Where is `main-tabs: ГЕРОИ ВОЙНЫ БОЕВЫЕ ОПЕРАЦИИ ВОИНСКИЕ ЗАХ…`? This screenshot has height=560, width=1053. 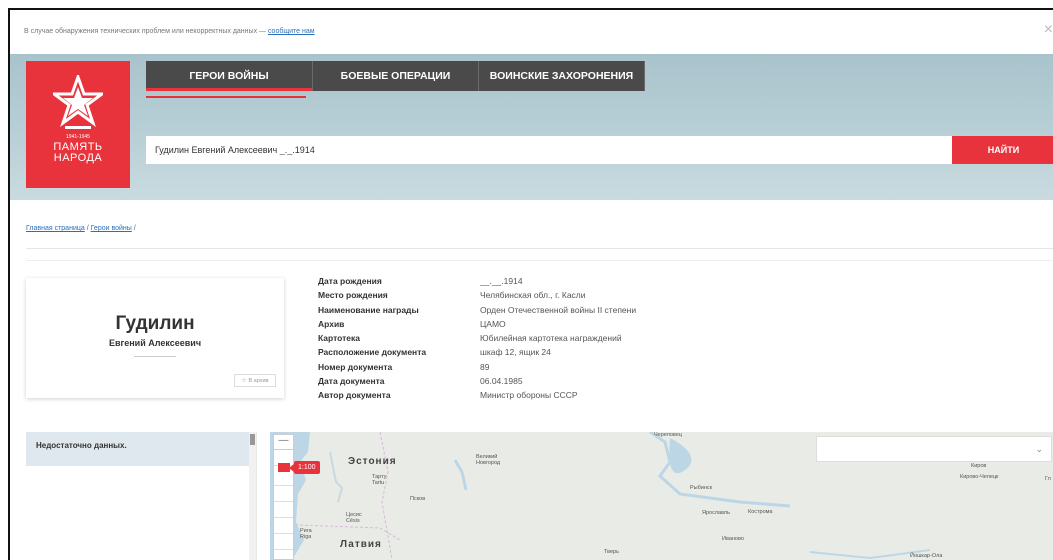 main-tabs: ГЕРОИ ВОЙНЫ БОЕВЫЕ ОПЕРАЦИИ ВОИНСКИЕ ЗАХ… is located at coordinates (395, 76).